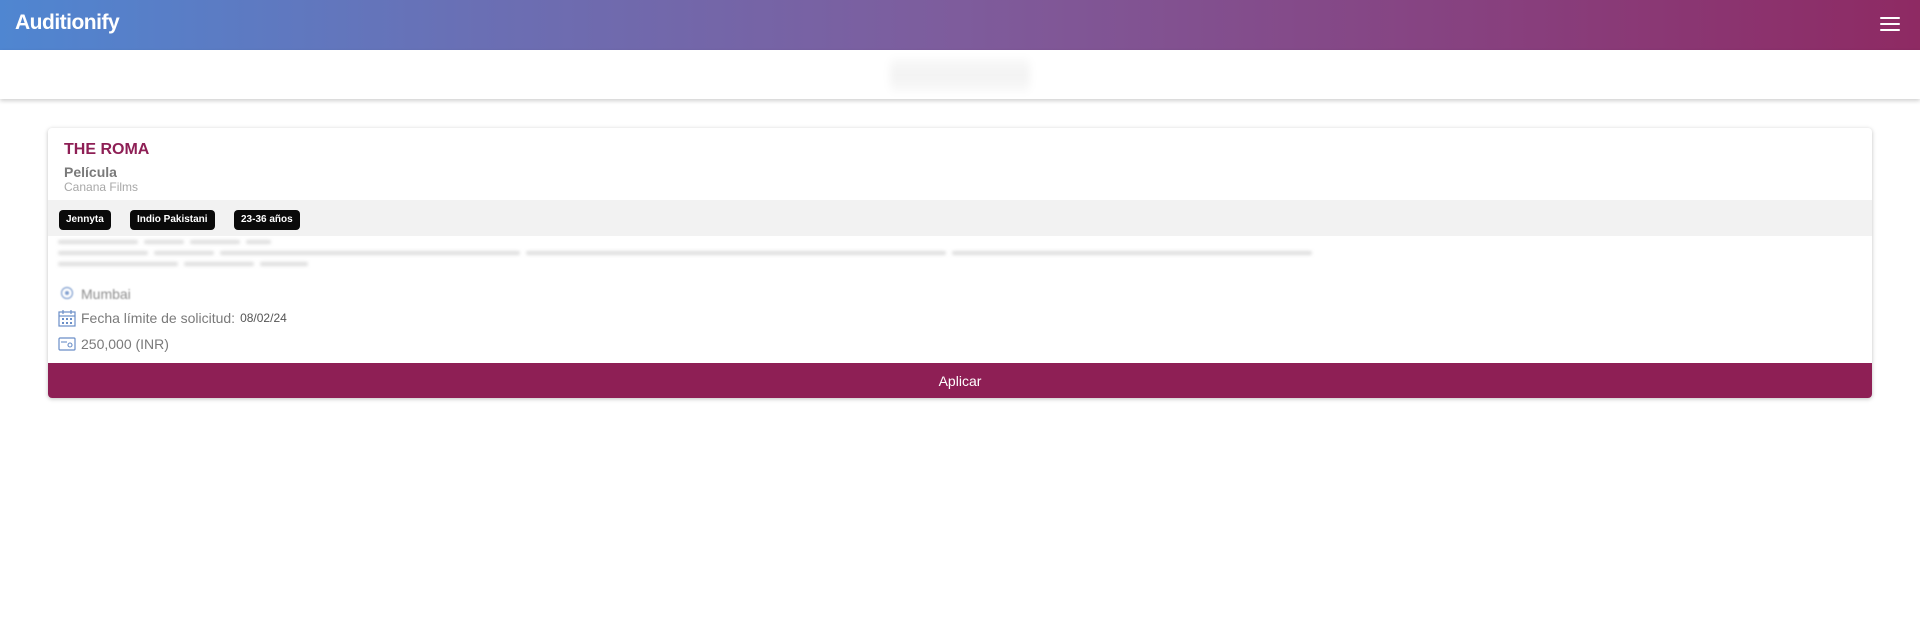 The width and height of the screenshot is (1920, 630). What do you see at coordinates (67, 344) in the screenshot?
I see `money-icon` at bounding box center [67, 344].